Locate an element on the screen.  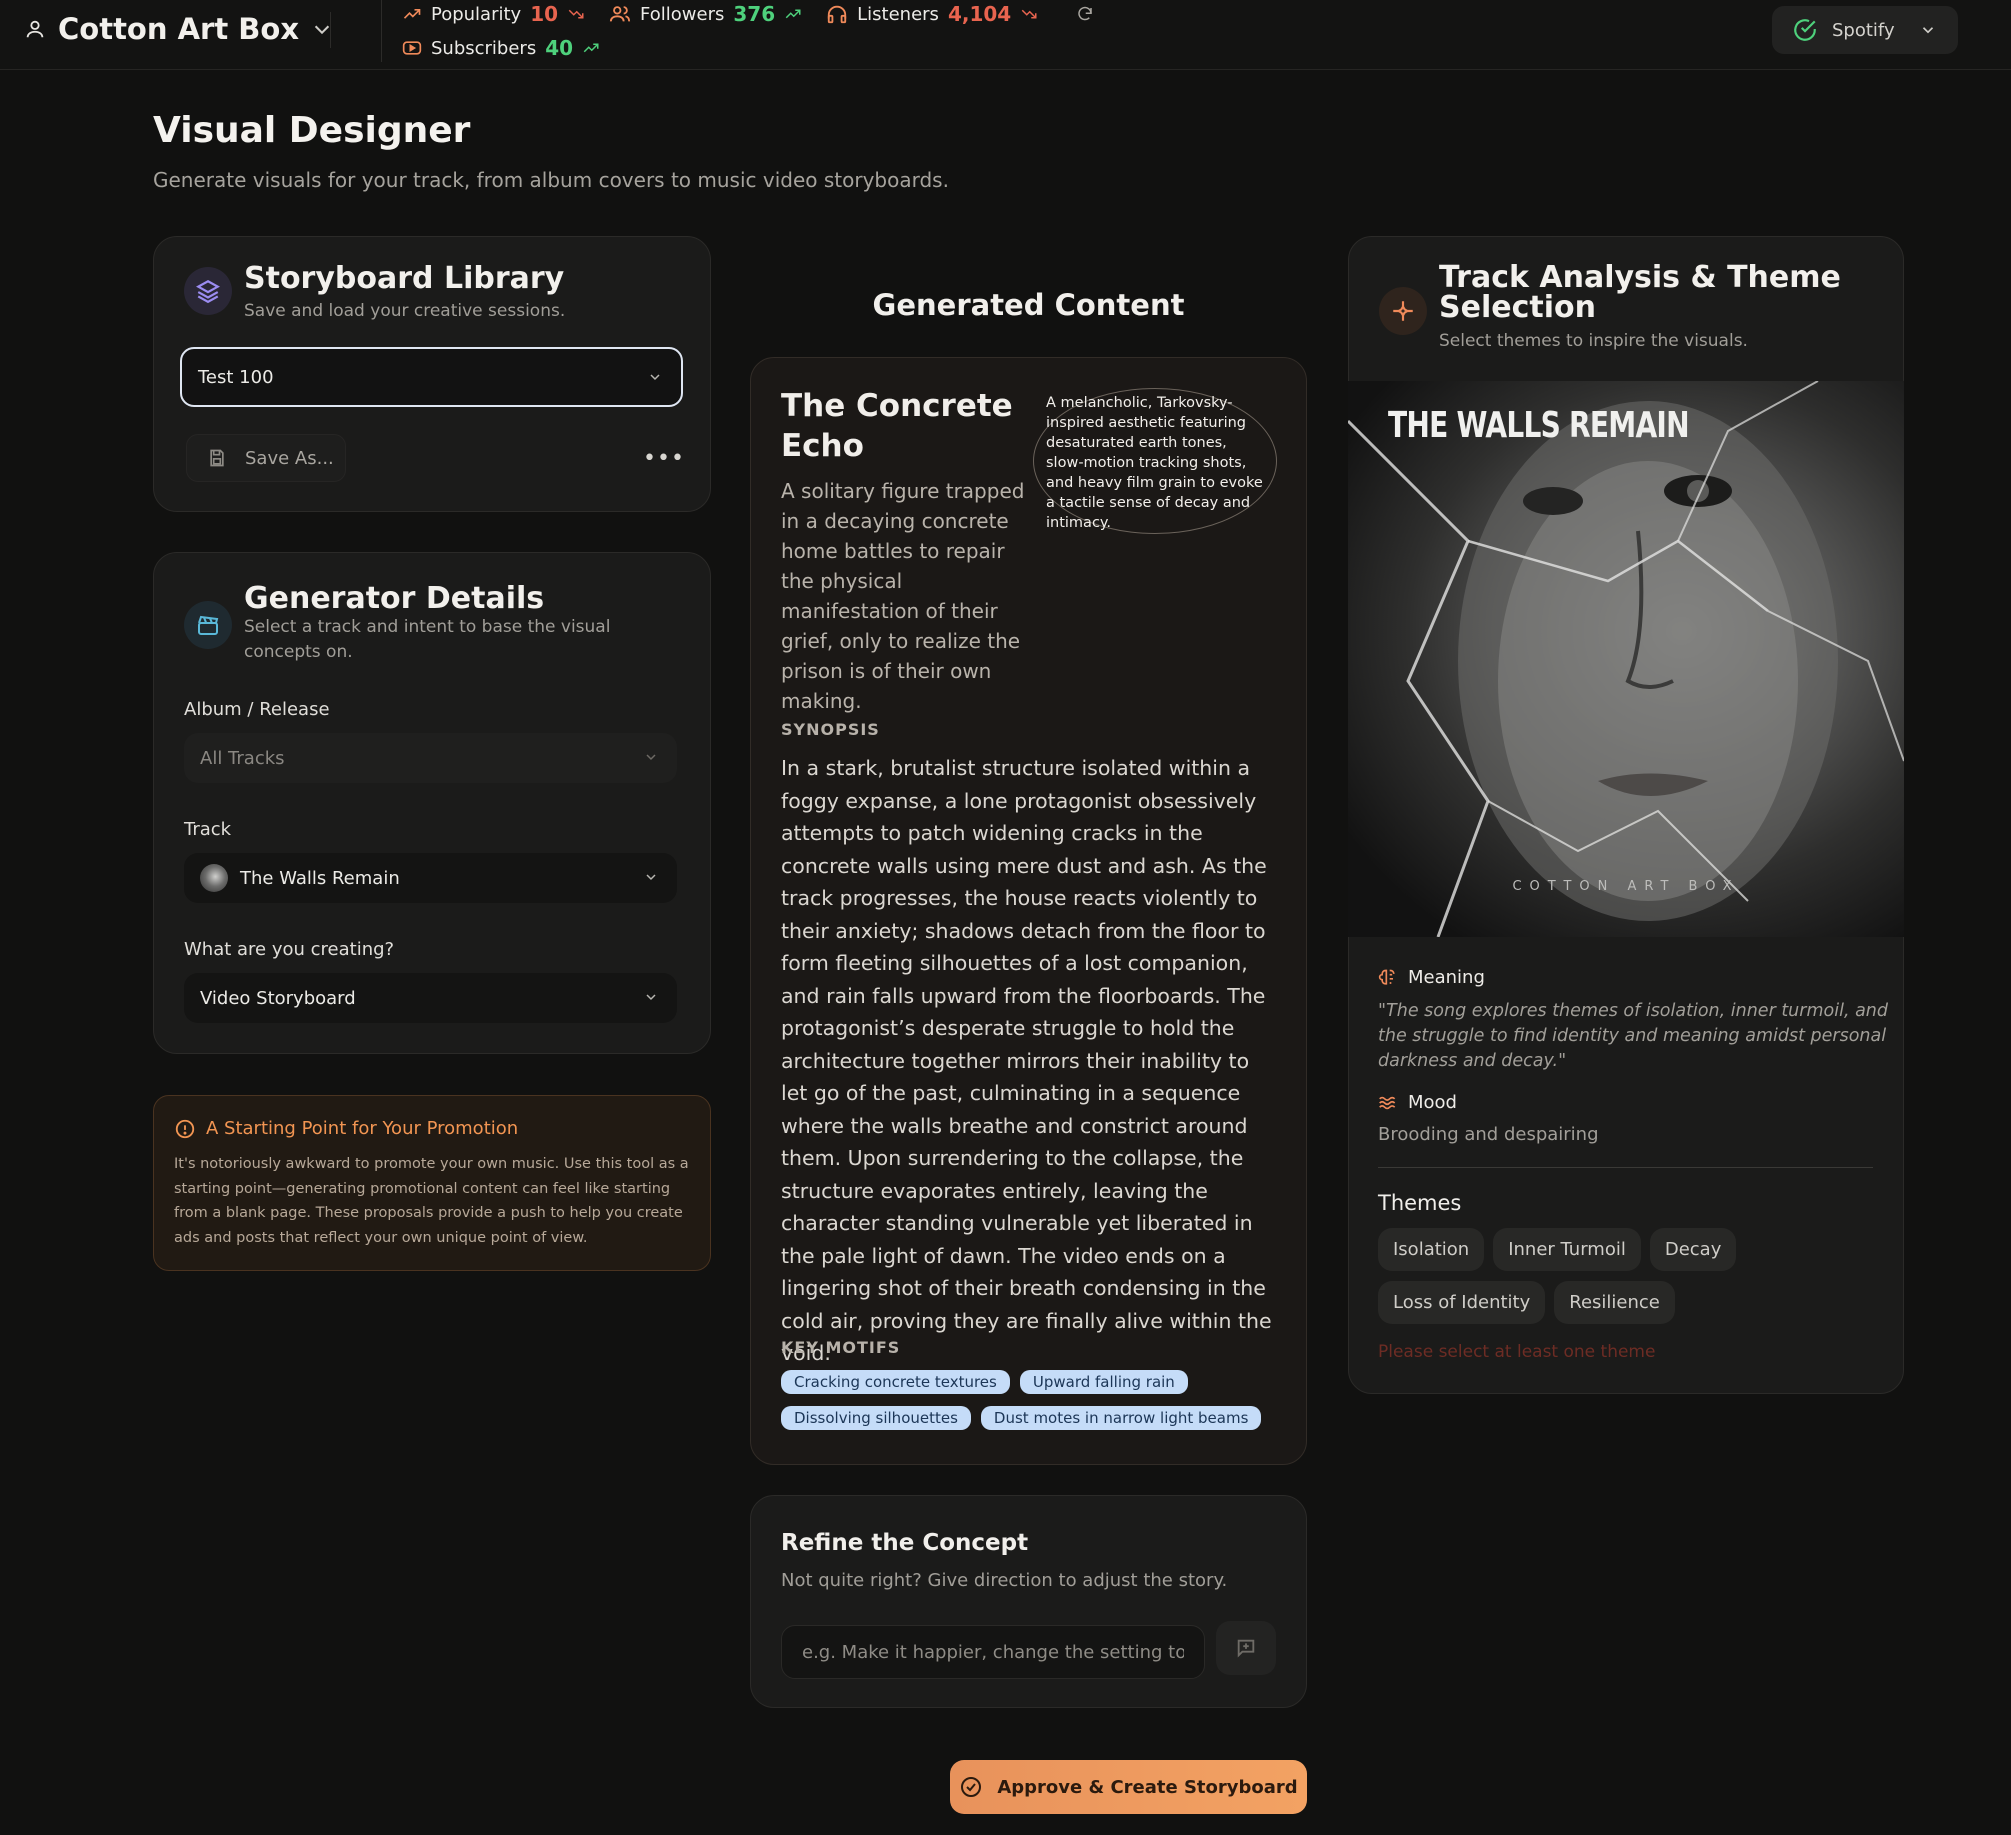
card-subtitle: Select themes to inspire the visuals. is located at coordinates (1593, 341).